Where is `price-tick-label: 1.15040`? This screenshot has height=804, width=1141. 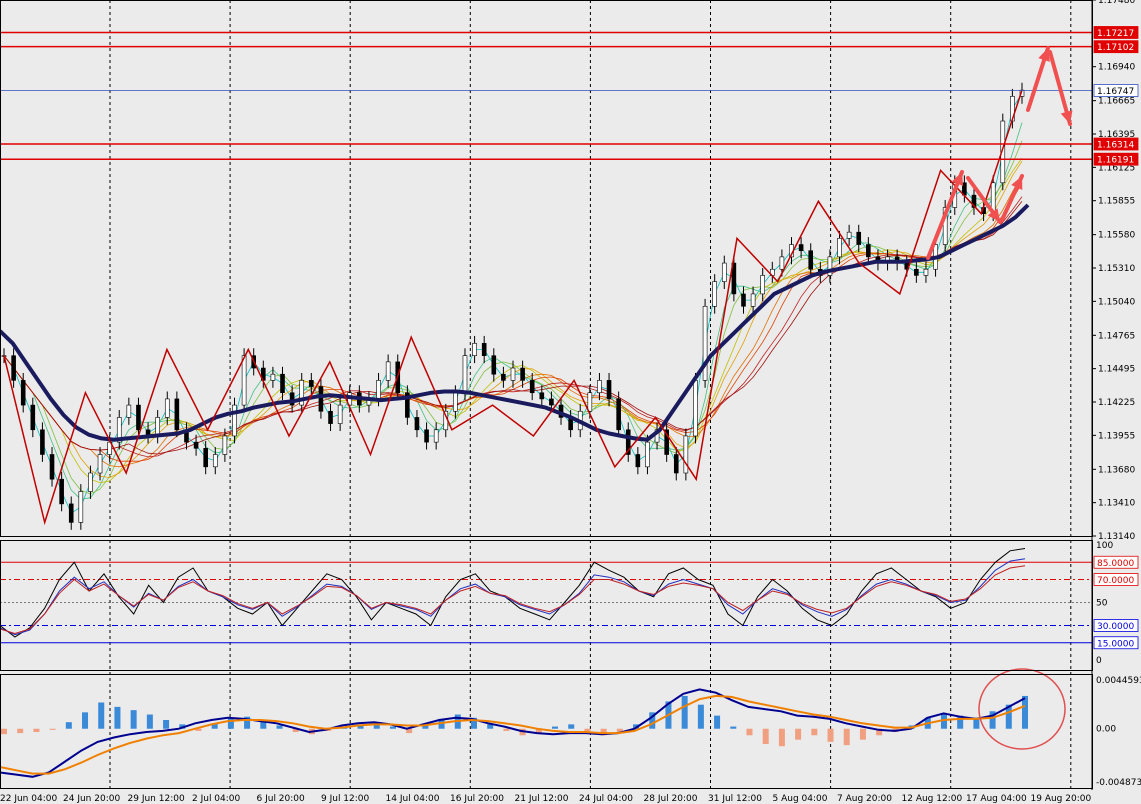 price-tick-label: 1.15040 is located at coordinates (1116, 302).